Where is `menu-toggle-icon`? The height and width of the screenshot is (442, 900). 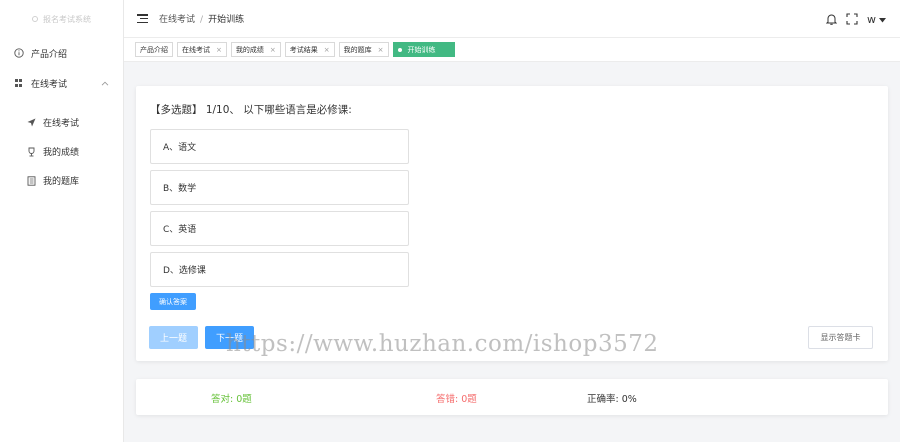 menu-toggle-icon is located at coordinates (142, 18).